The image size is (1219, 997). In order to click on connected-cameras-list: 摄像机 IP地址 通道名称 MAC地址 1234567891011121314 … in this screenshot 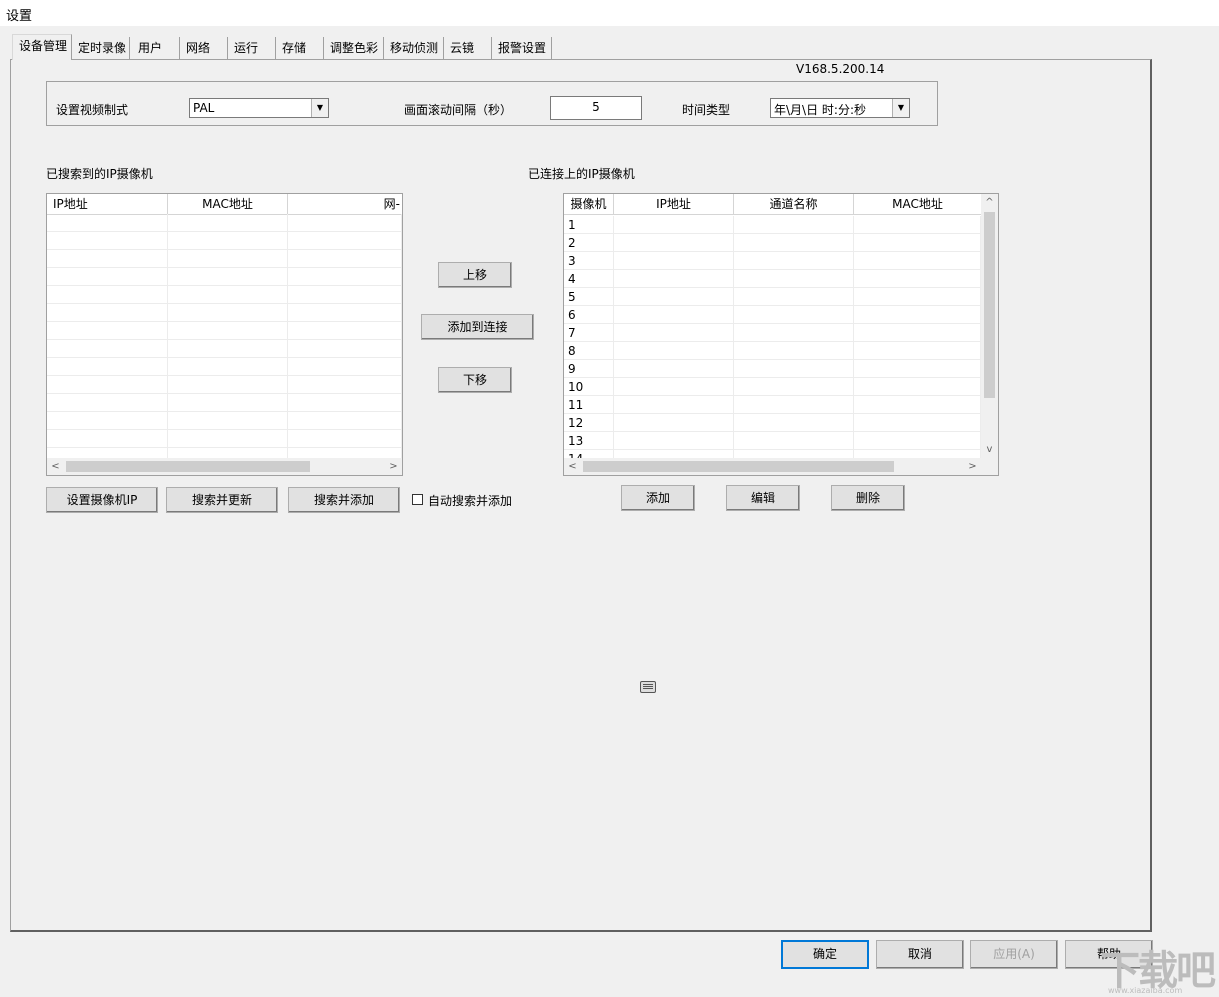, I will do `click(781, 334)`.